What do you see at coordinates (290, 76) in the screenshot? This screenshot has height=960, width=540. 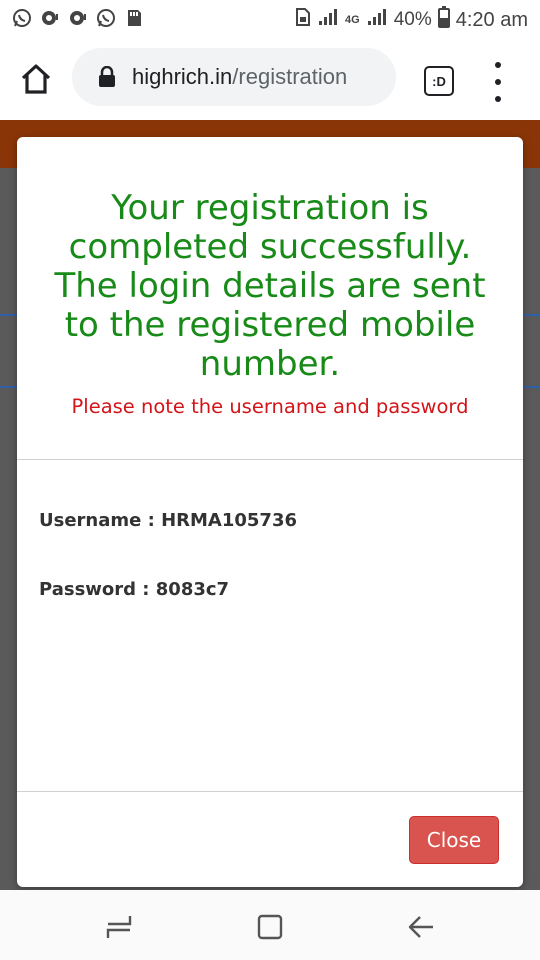 I see `url-path: /registration` at bounding box center [290, 76].